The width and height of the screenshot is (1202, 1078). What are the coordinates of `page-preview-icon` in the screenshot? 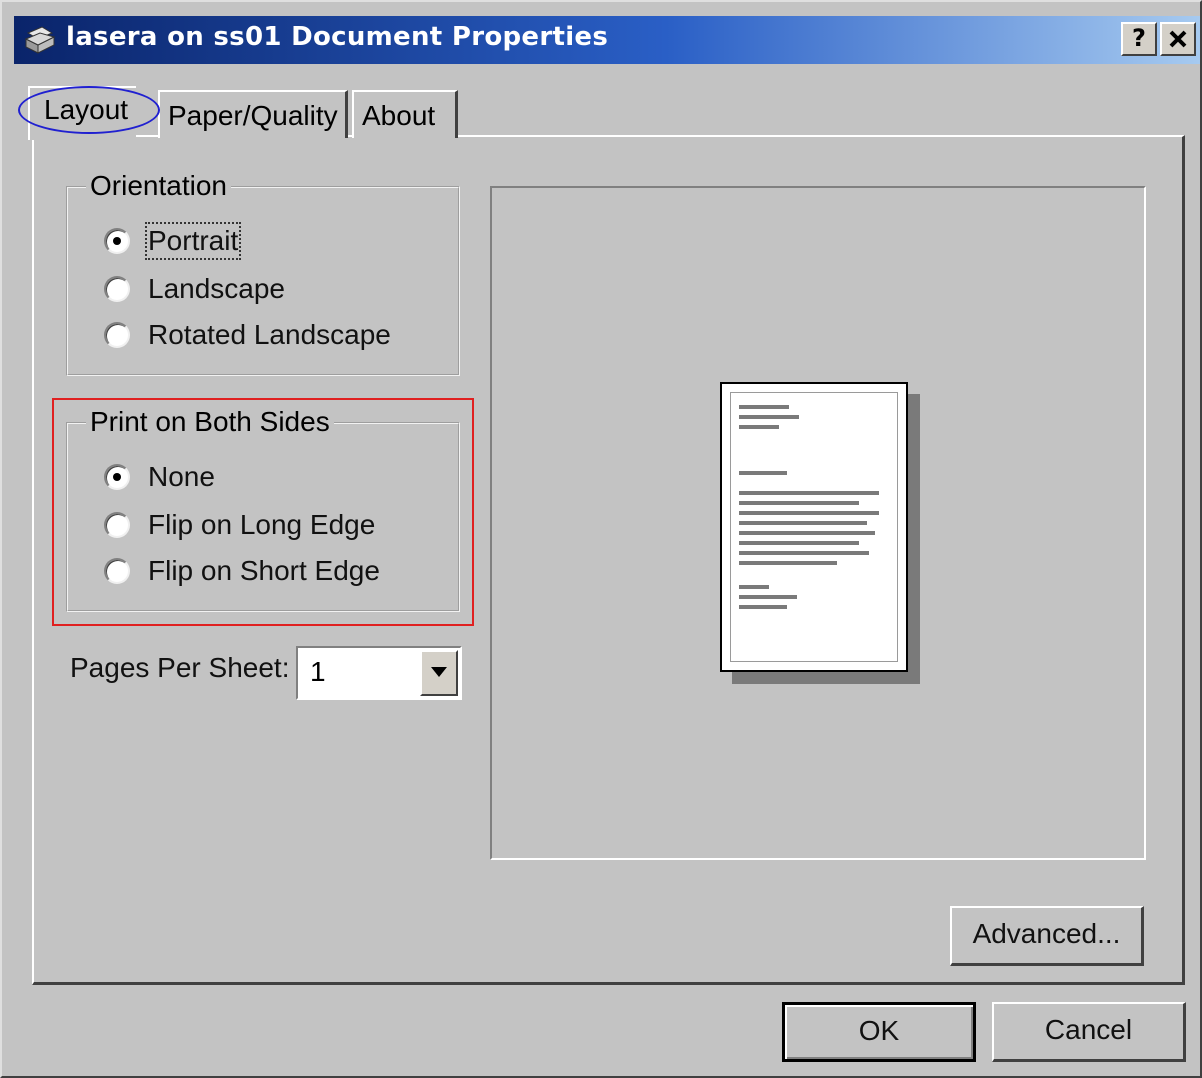 It's located at (814, 527).